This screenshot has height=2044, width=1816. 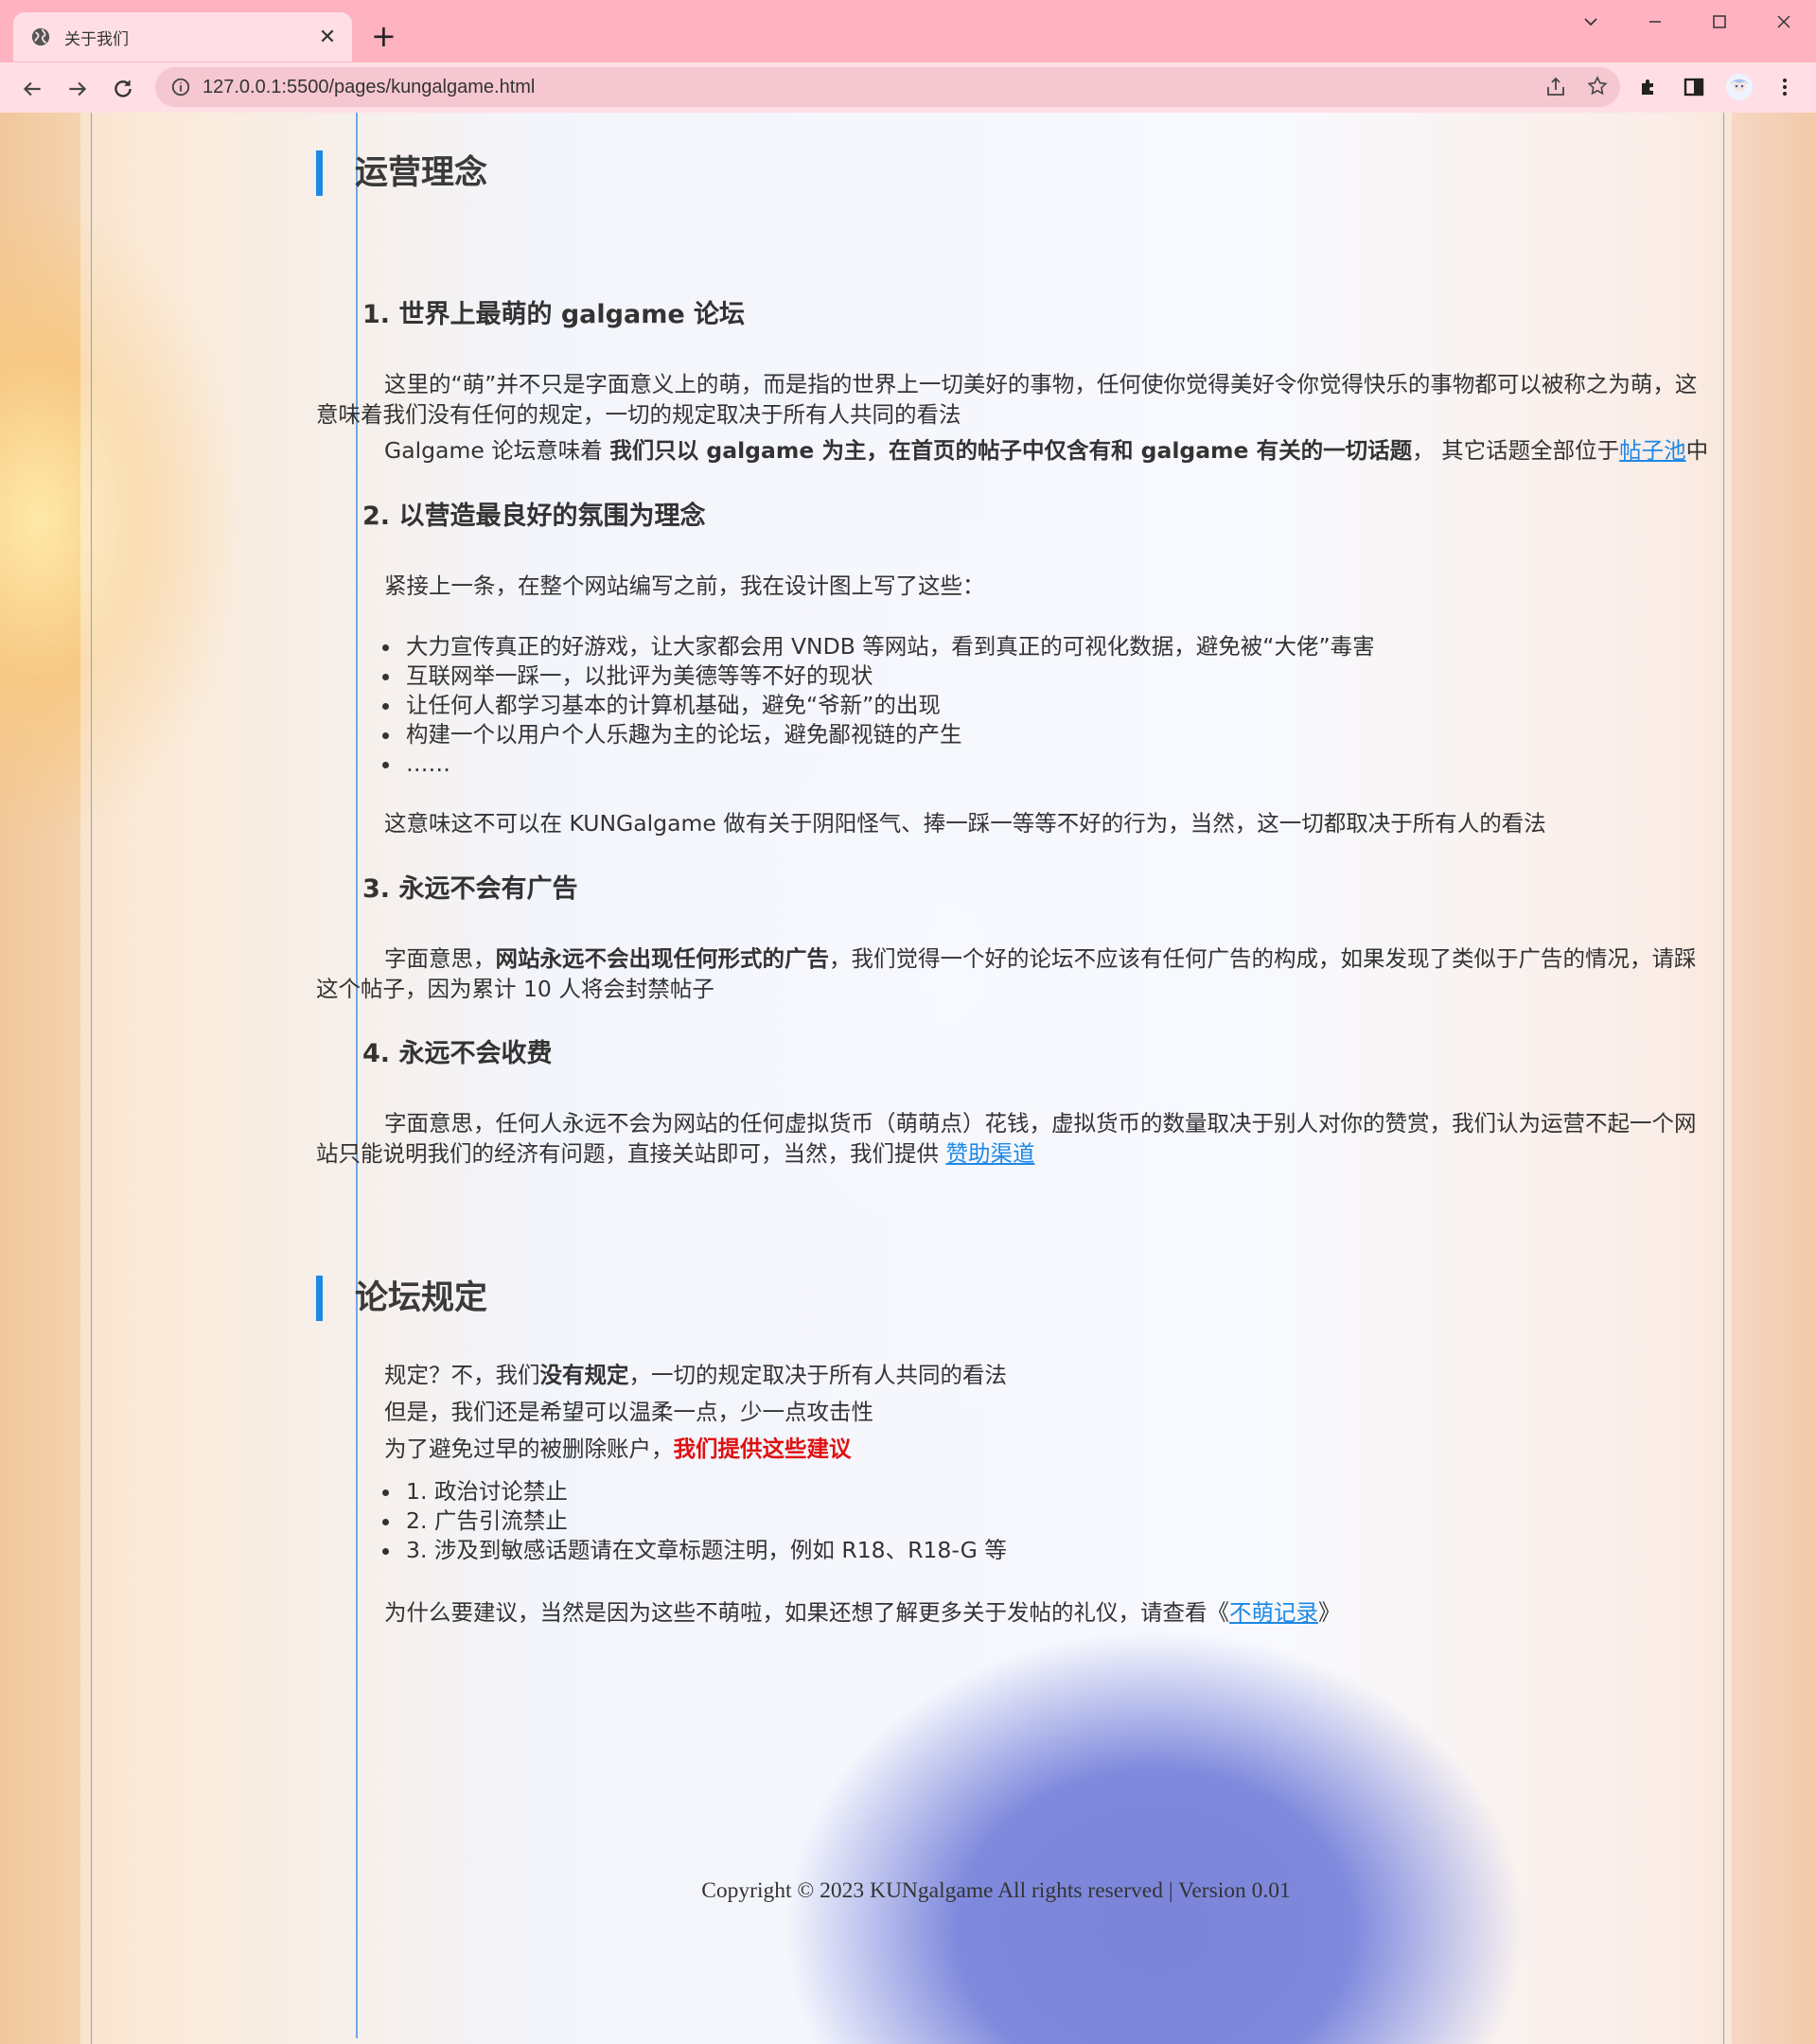 I want to click on browser-menu-button, so click(x=1785, y=87).